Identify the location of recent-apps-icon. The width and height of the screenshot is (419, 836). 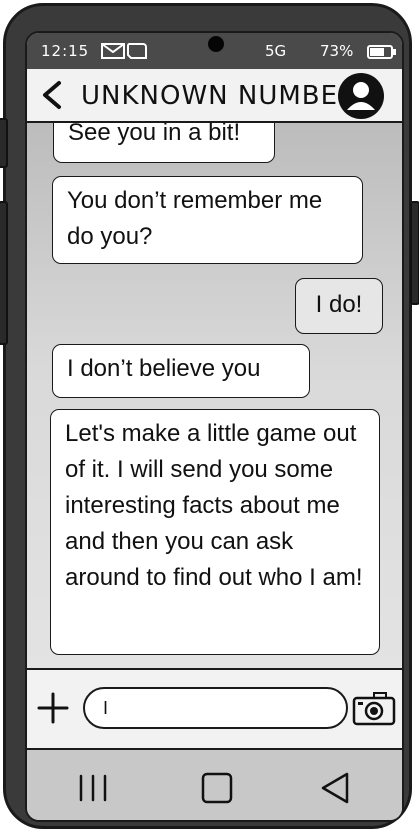
(93, 788).